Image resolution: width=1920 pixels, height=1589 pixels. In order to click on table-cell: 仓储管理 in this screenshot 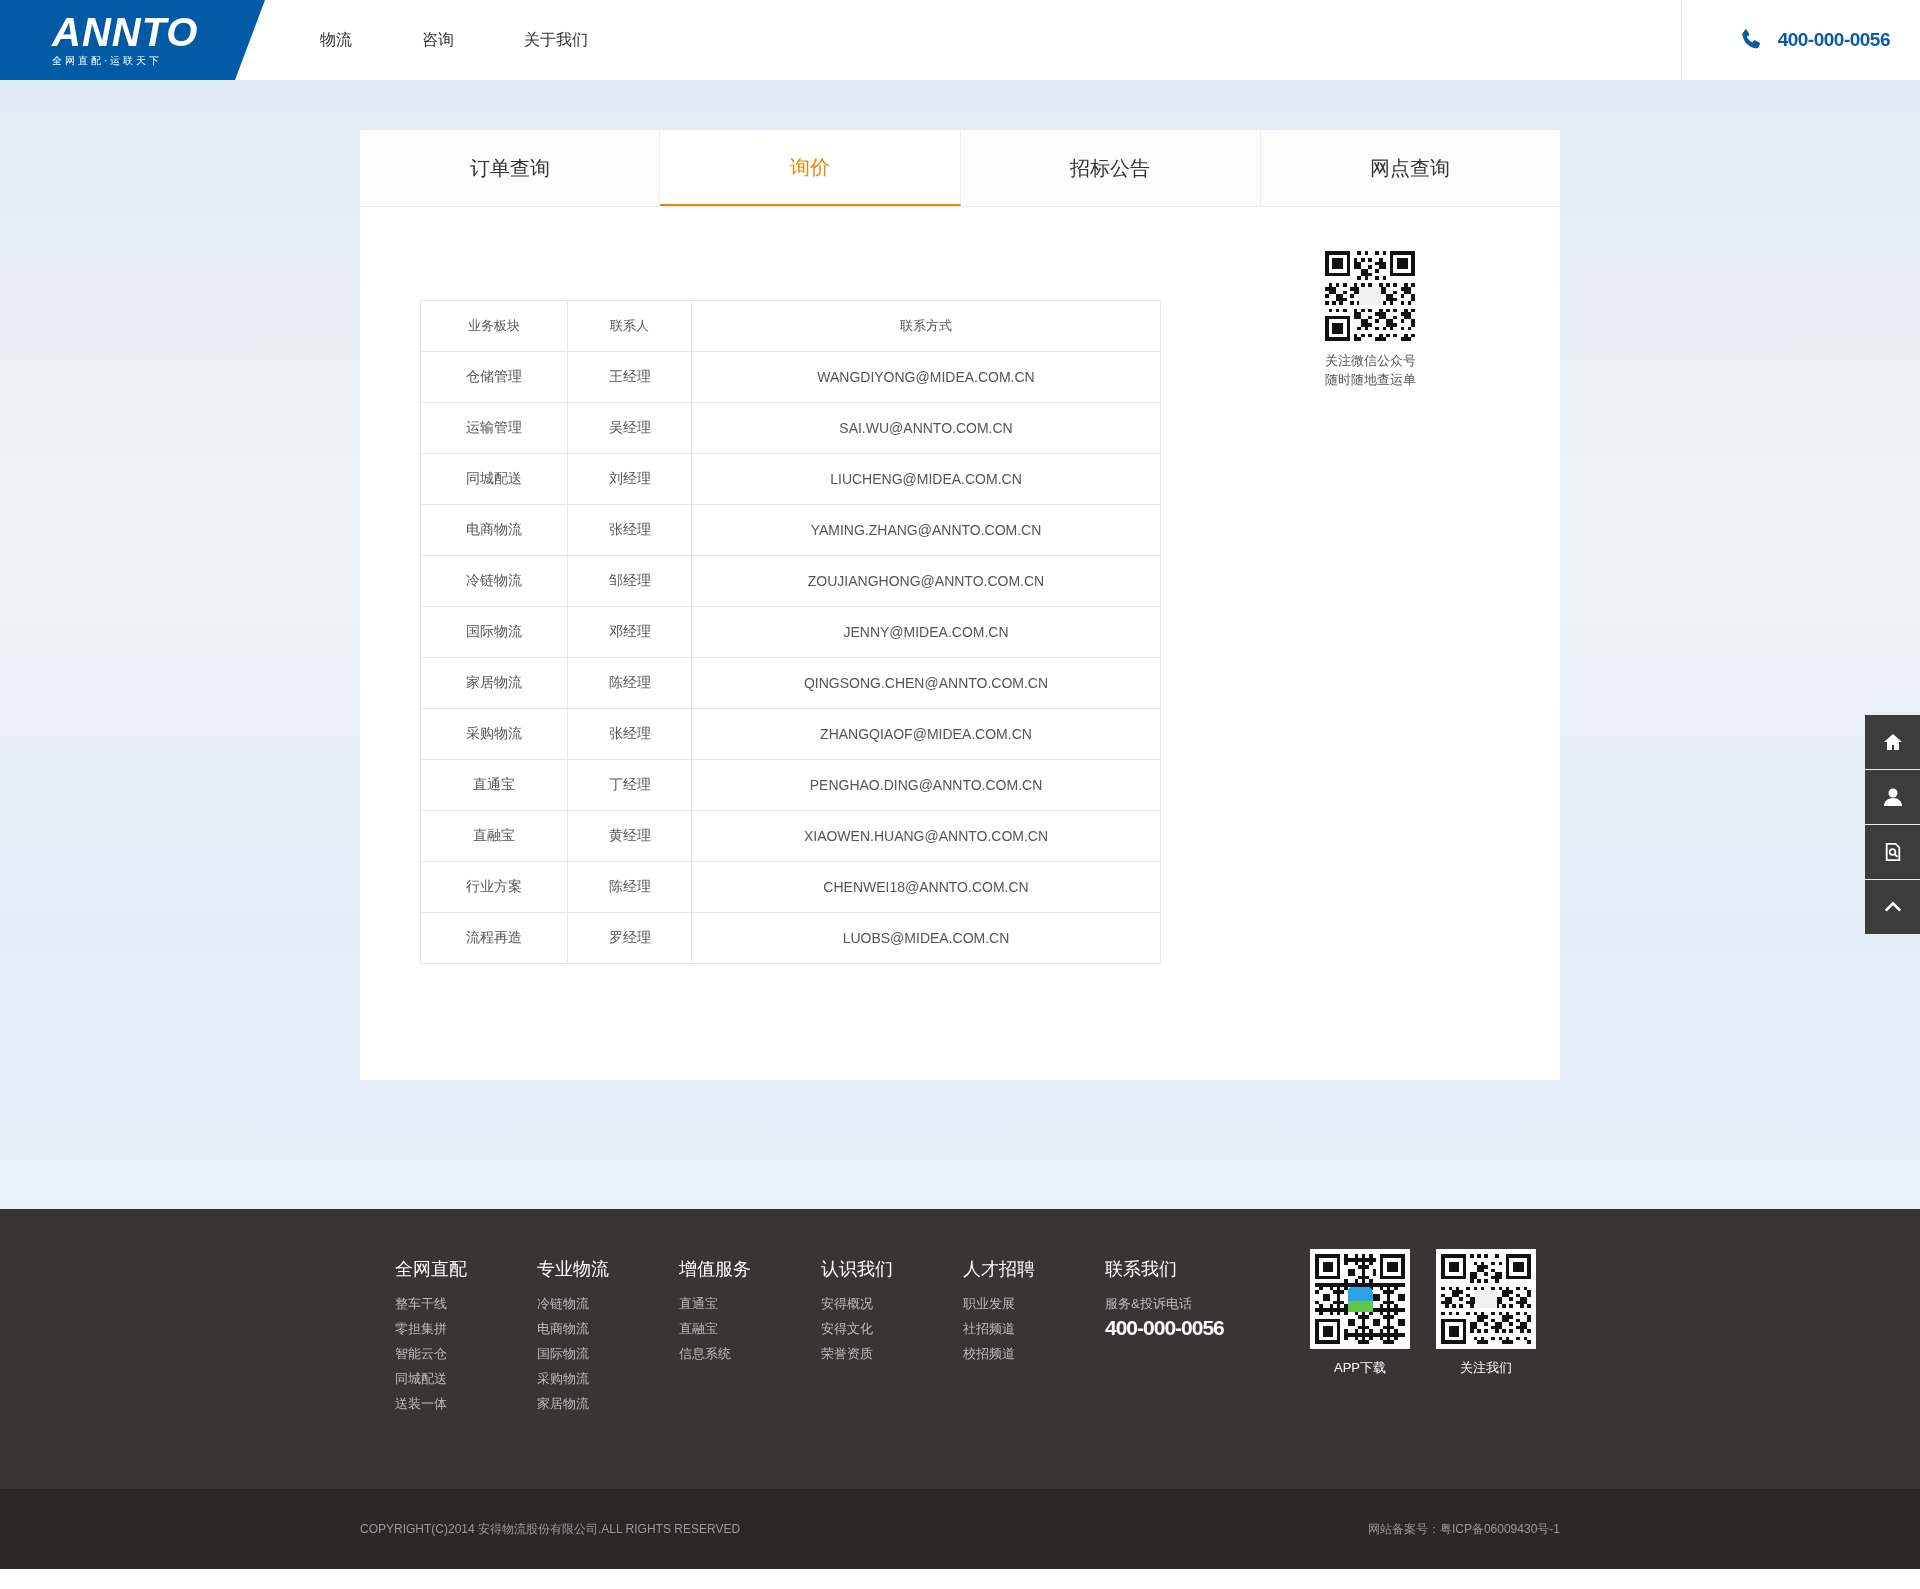, I will do `click(494, 377)`.